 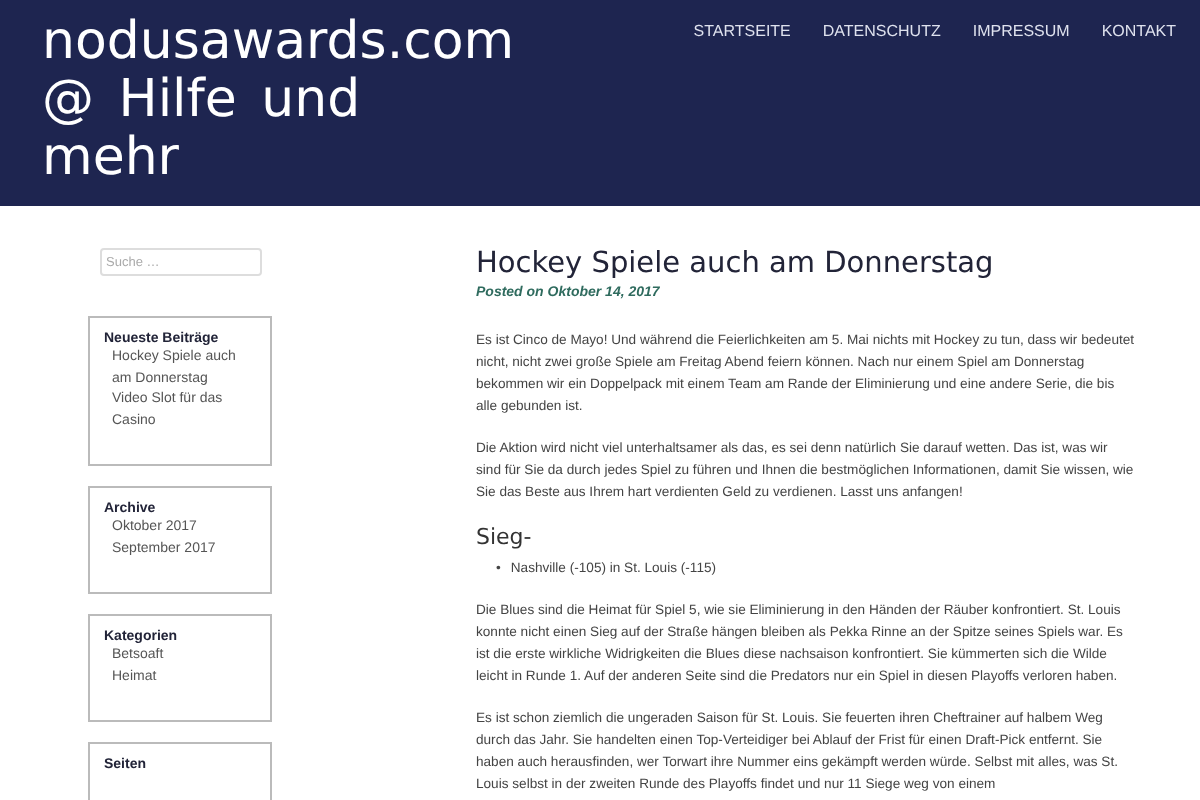 I want to click on site-title: nodusawards.com @ Hilfe und mehr, so click(x=280, y=101).